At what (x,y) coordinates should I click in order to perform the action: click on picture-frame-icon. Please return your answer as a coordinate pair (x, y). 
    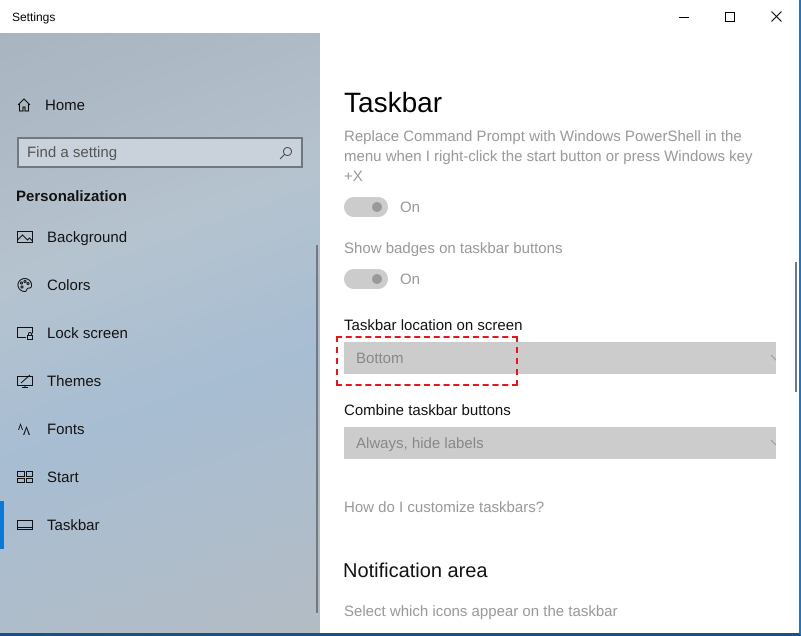
    Looking at the image, I should click on (25, 237).